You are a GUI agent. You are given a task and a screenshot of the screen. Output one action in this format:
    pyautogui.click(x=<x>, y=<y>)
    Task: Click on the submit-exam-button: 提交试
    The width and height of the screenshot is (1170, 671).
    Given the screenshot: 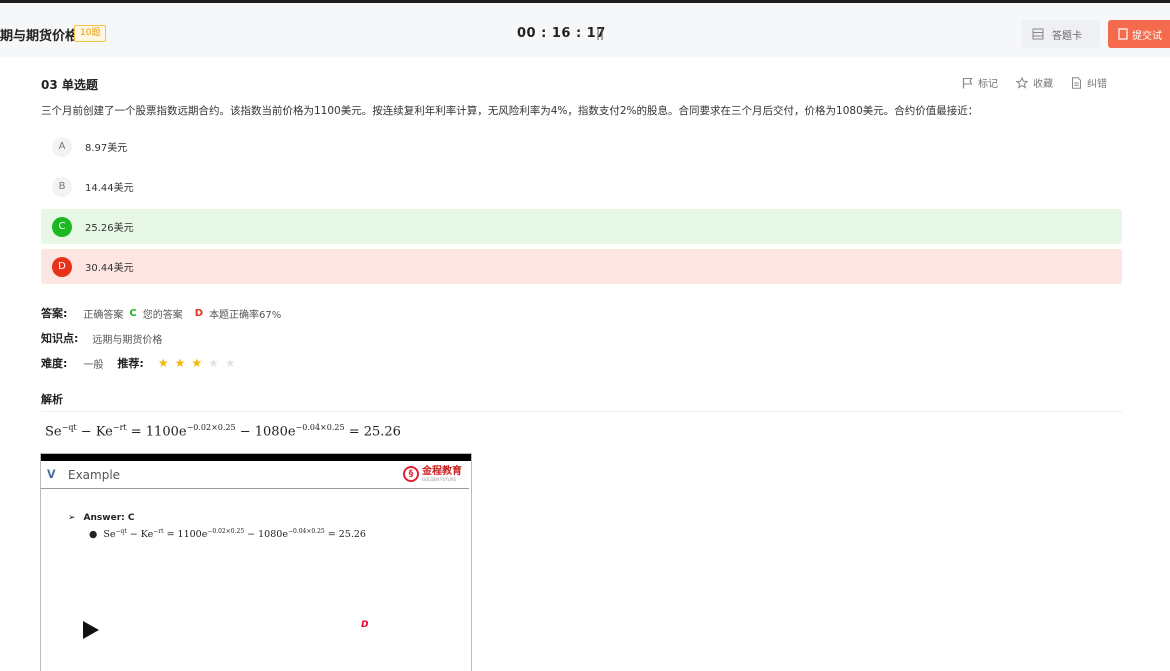 What is the action you would take?
    pyautogui.click(x=1139, y=34)
    